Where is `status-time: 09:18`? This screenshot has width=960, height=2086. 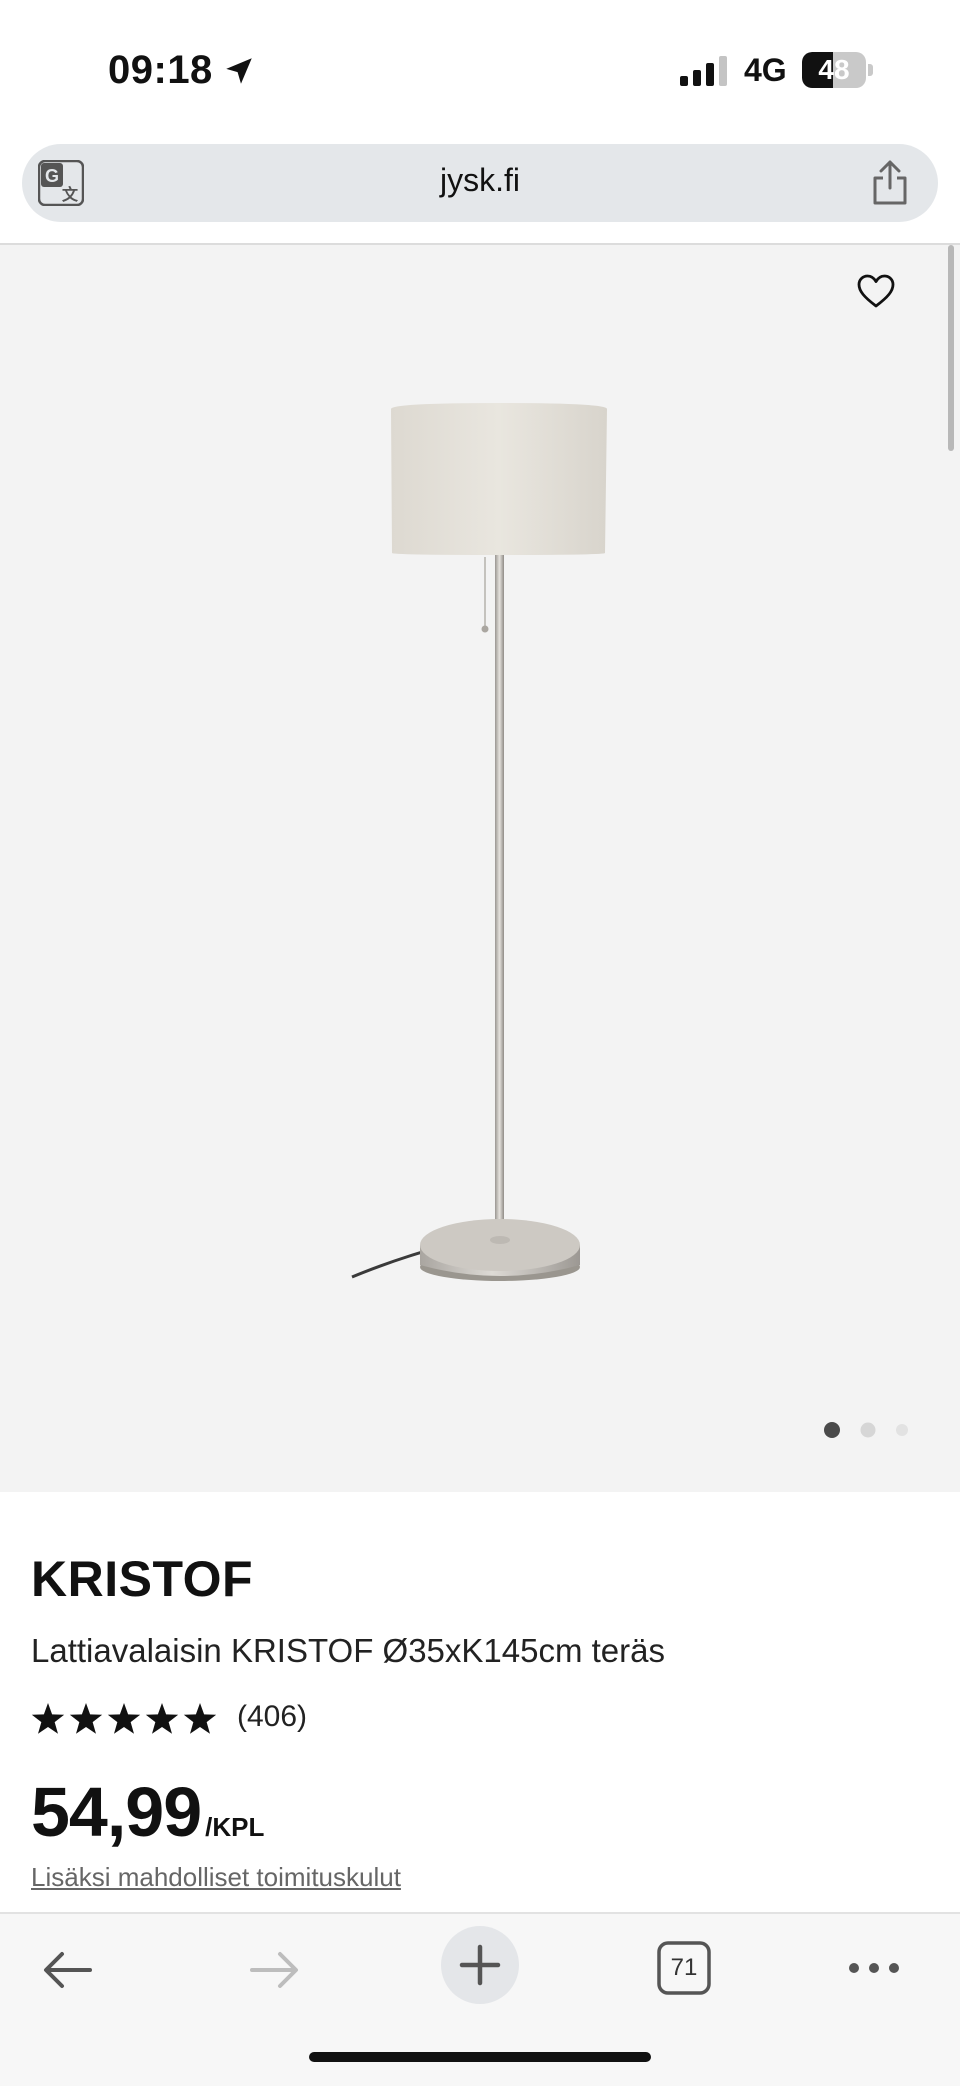
status-time: 09:18 is located at coordinates (160, 70).